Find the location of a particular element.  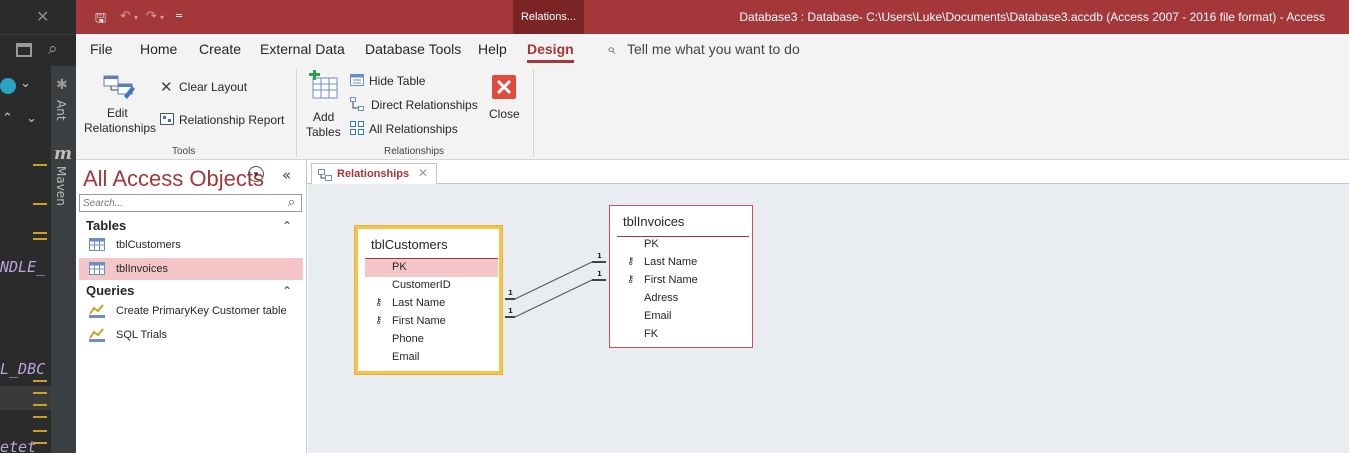

field-adress: Adress is located at coordinates (682, 299).